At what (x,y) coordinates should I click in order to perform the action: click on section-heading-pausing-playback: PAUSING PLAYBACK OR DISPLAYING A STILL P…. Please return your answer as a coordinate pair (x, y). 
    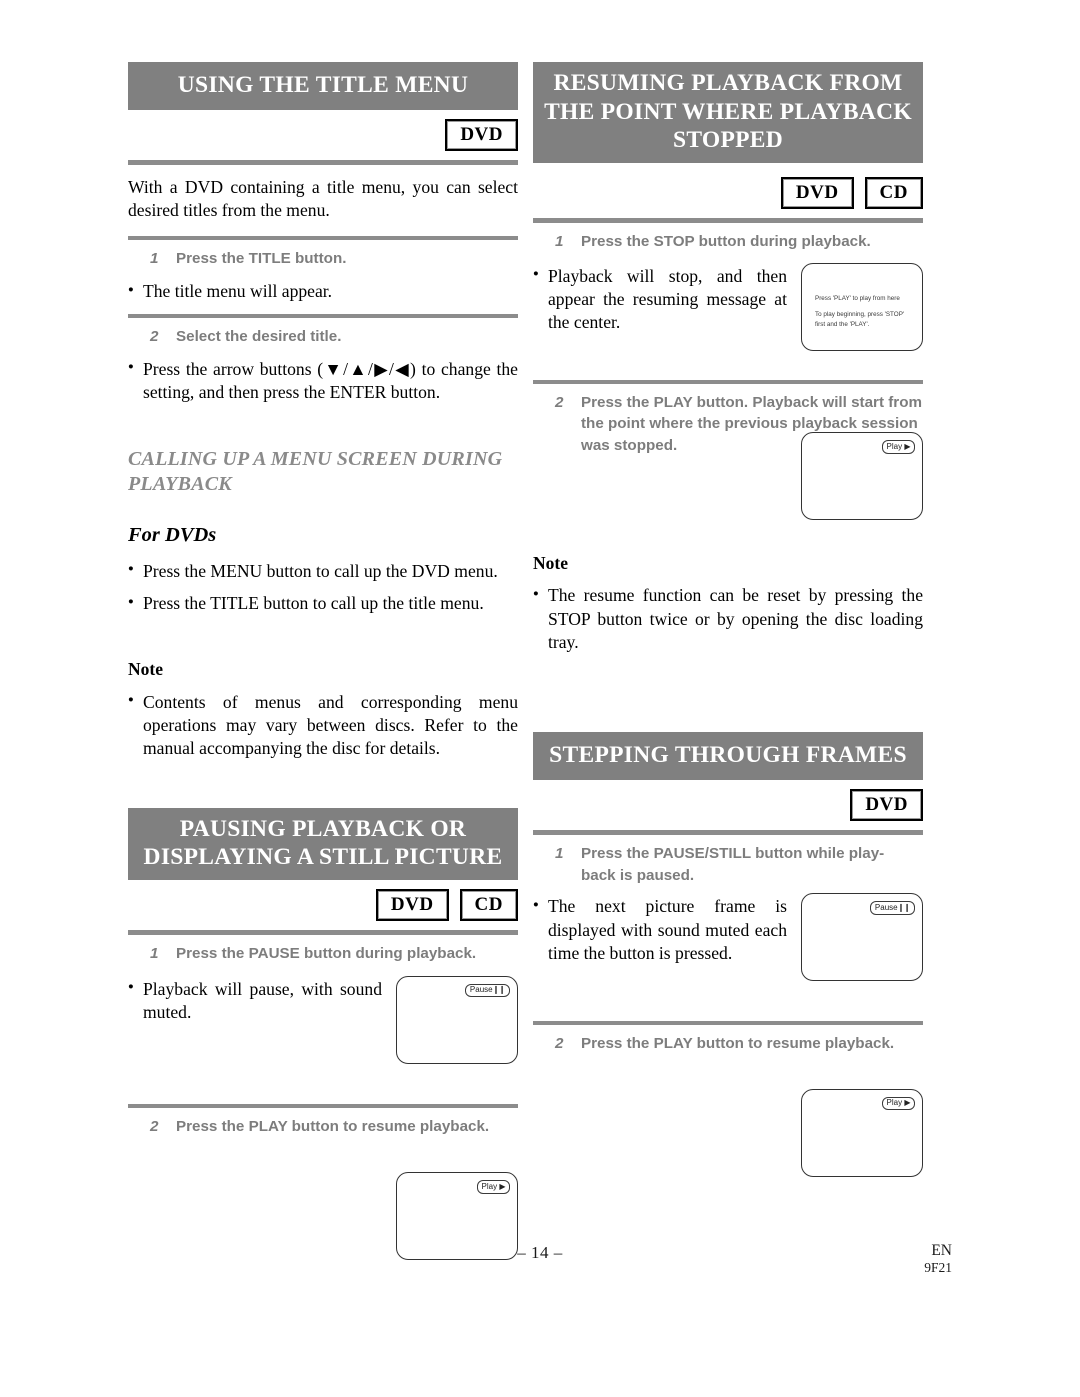
    Looking at the image, I should click on (323, 844).